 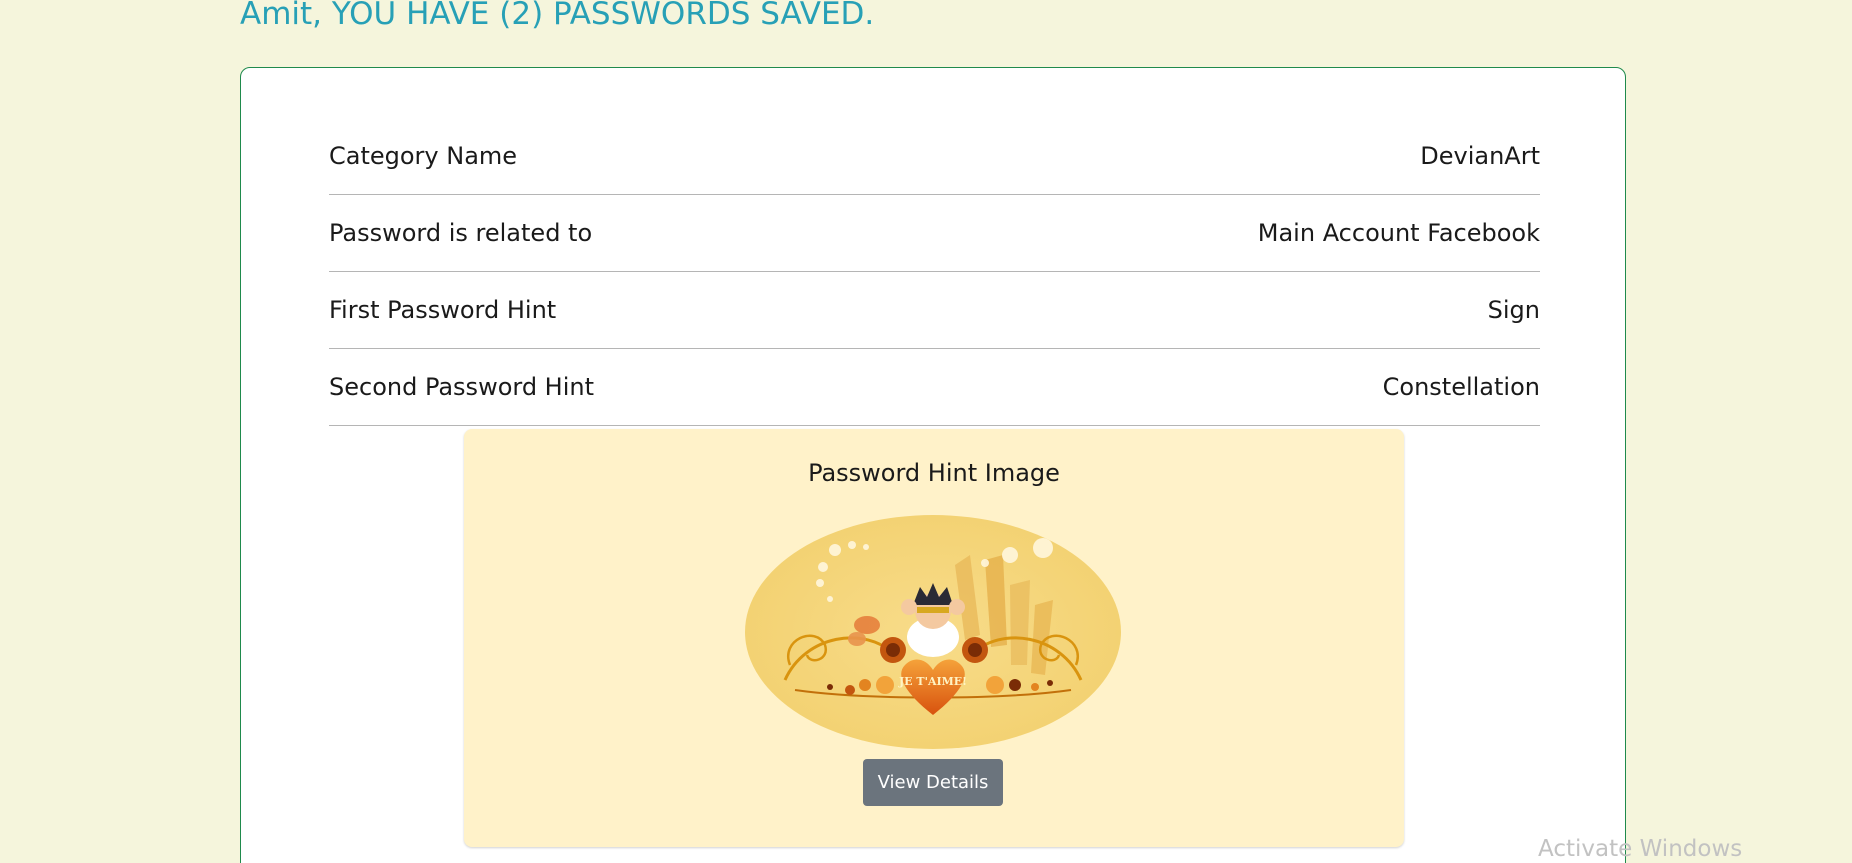 I want to click on detail-label: Password is related to, so click(x=461, y=233).